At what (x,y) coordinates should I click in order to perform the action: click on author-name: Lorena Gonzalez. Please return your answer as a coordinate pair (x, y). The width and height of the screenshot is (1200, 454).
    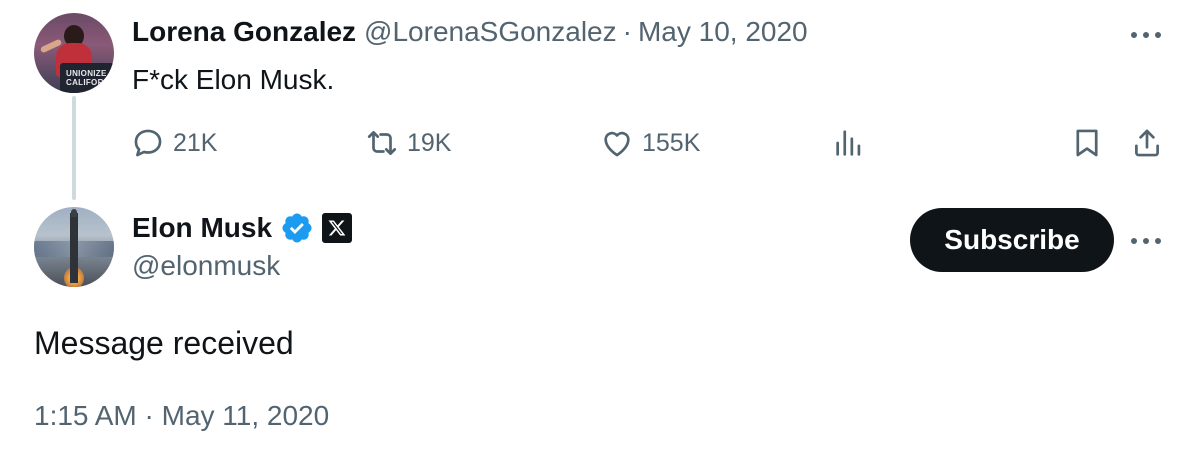
    Looking at the image, I should click on (244, 32).